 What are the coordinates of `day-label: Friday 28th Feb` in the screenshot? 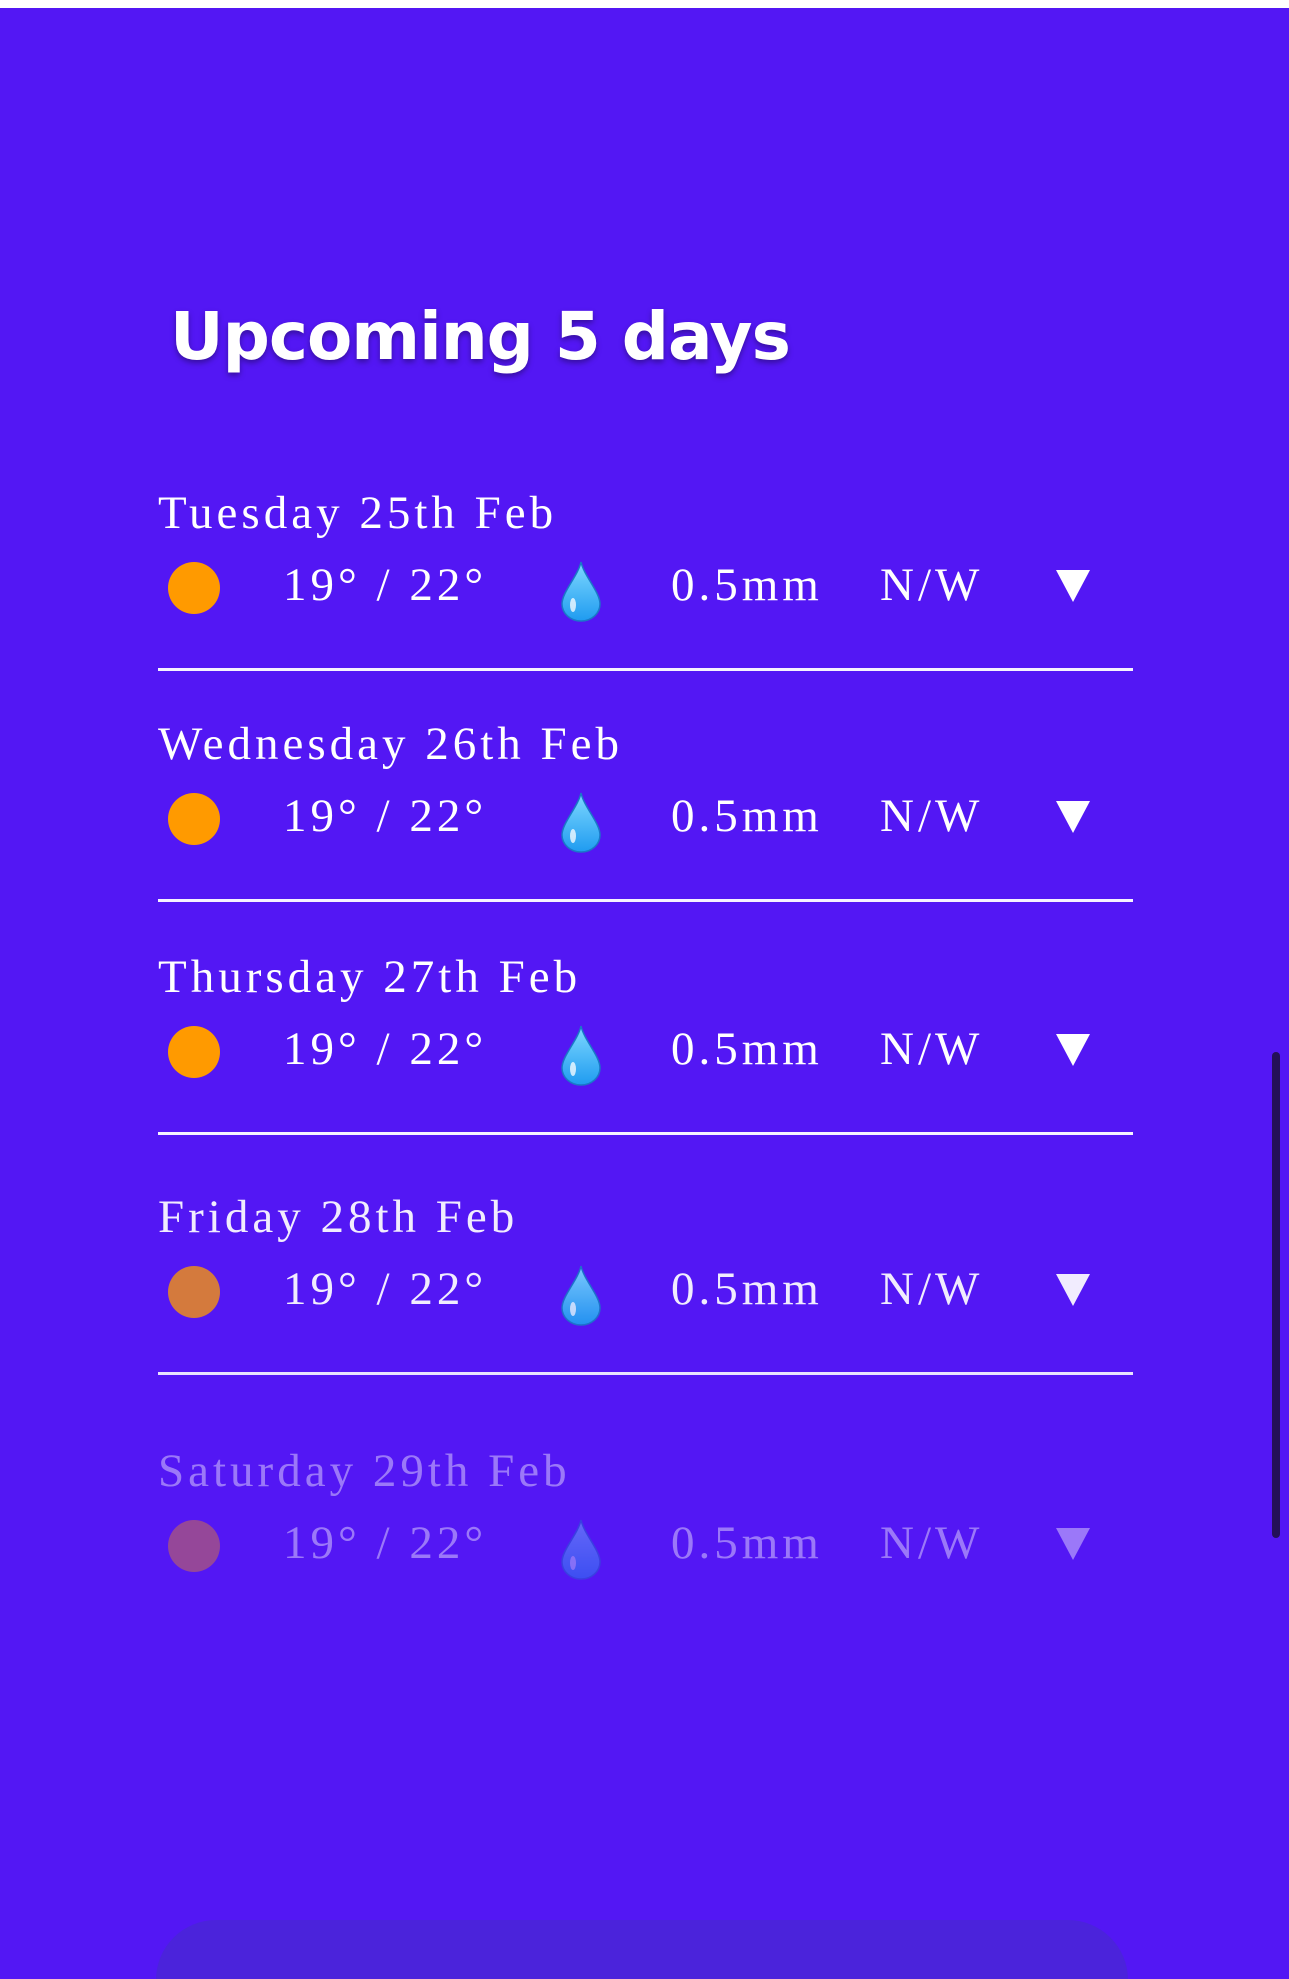 It's located at (338, 1217).